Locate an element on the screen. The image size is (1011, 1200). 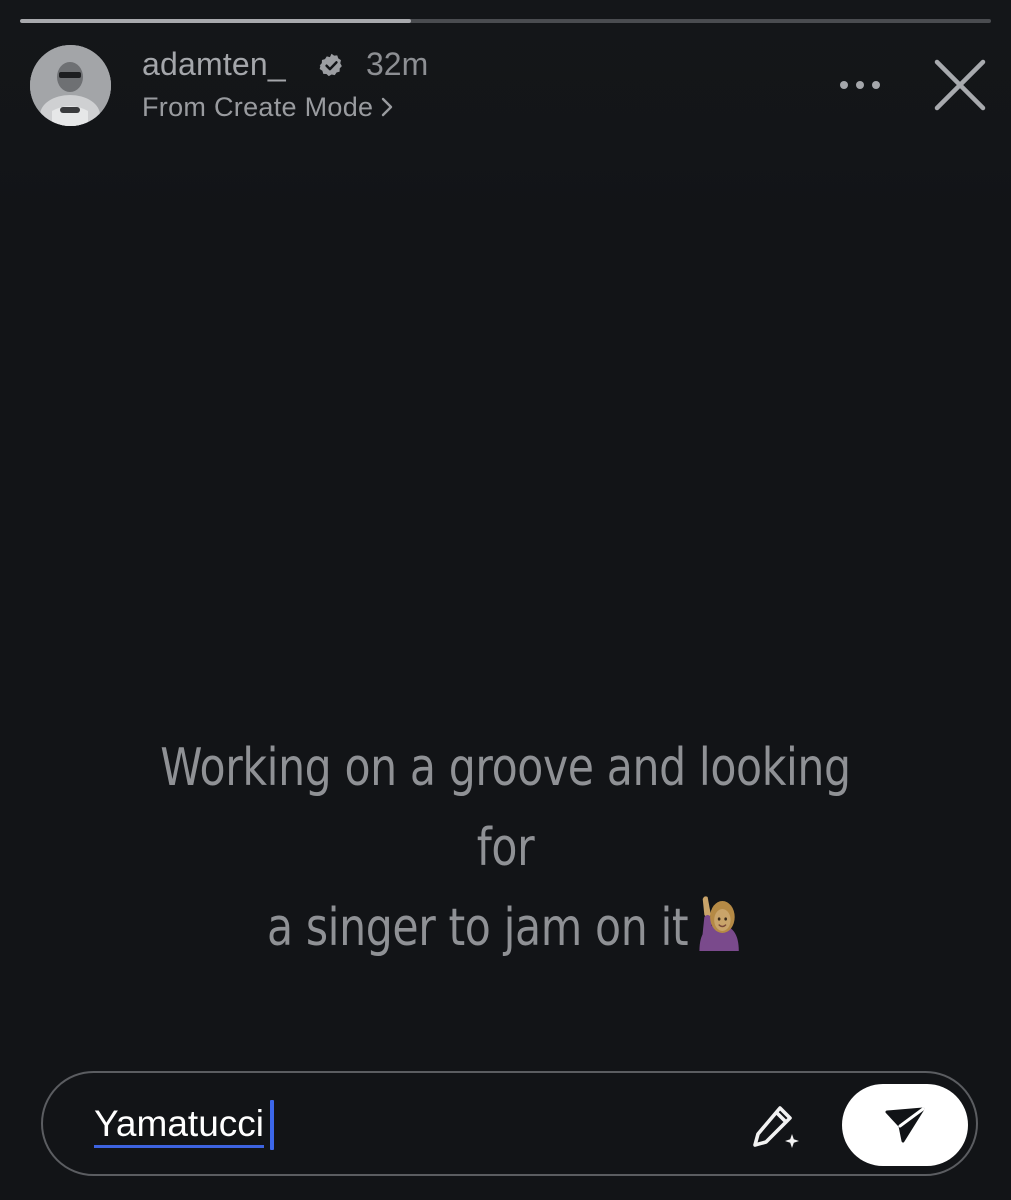
avatar is located at coordinates (70, 85).